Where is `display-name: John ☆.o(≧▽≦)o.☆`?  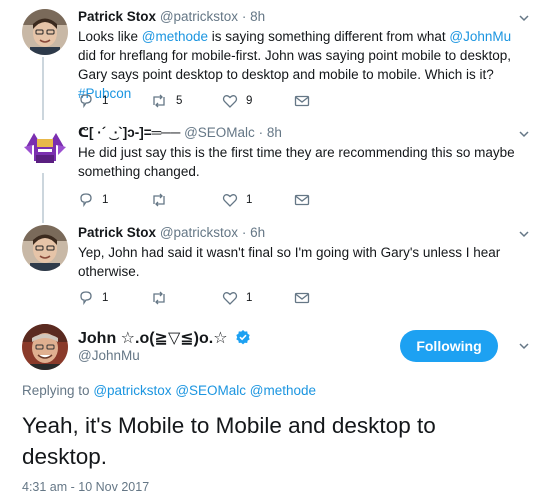 display-name: John ☆.o(≧▽≦)o.☆ is located at coordinates (164, 338).